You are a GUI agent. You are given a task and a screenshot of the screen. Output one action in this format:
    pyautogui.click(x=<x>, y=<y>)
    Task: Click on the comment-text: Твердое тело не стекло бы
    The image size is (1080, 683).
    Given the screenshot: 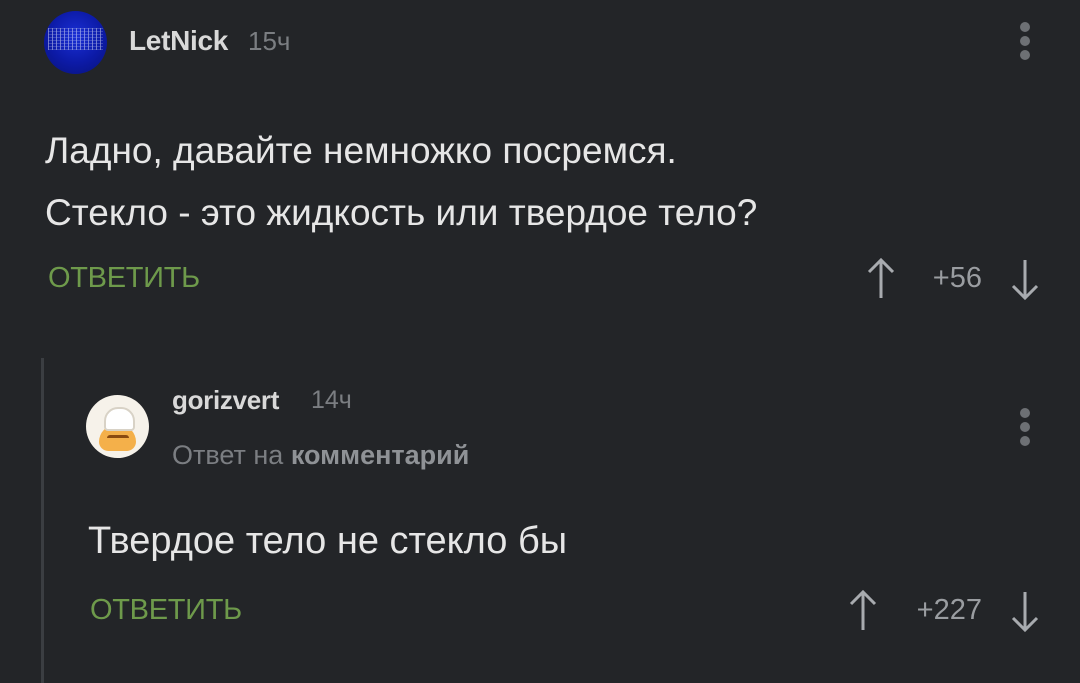 What is the action you would take?
    pyautogui.click(x=327, y=541)
    